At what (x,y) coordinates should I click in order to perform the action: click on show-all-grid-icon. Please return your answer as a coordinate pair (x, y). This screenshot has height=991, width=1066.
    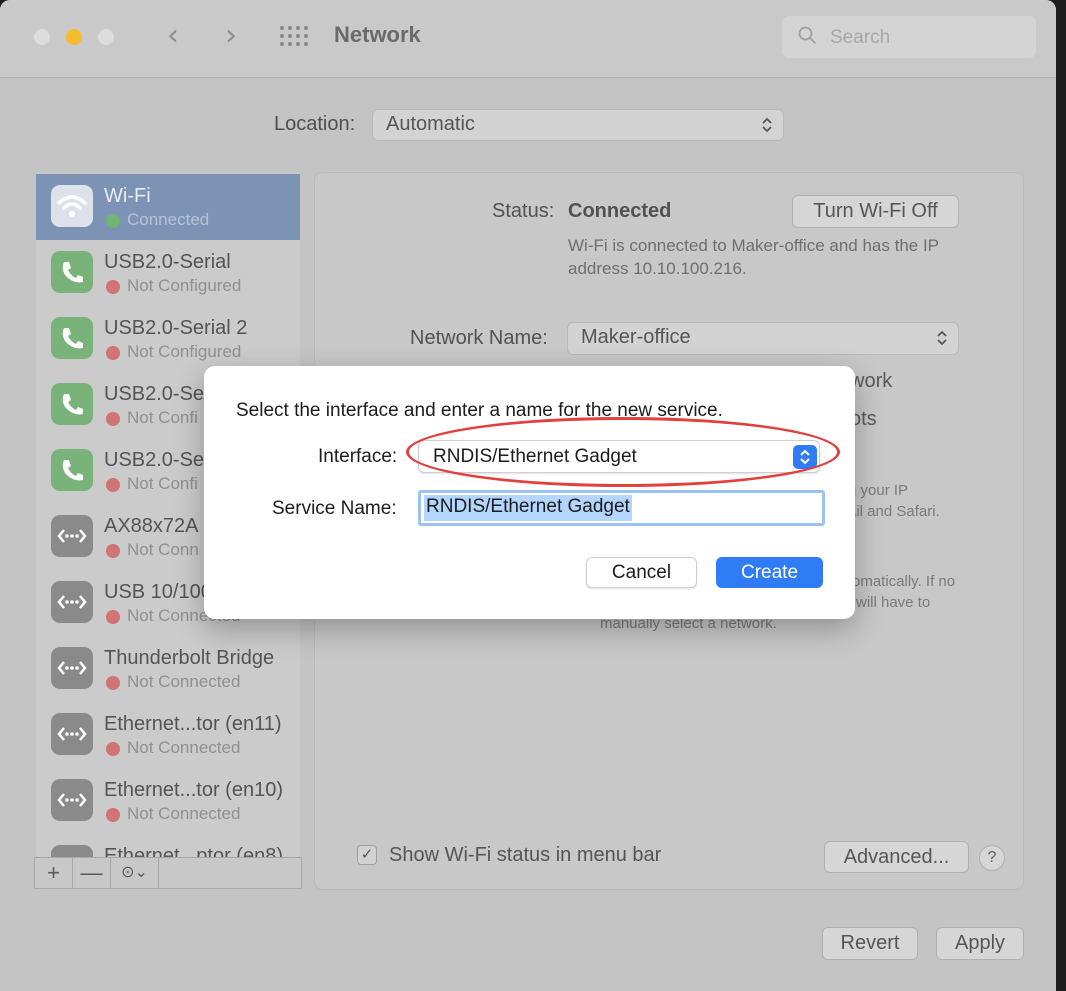
    Looking at the image, I should click on (295, 37).